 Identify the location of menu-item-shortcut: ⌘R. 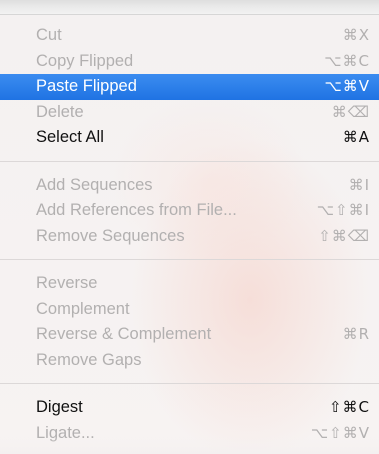
(356, 334).